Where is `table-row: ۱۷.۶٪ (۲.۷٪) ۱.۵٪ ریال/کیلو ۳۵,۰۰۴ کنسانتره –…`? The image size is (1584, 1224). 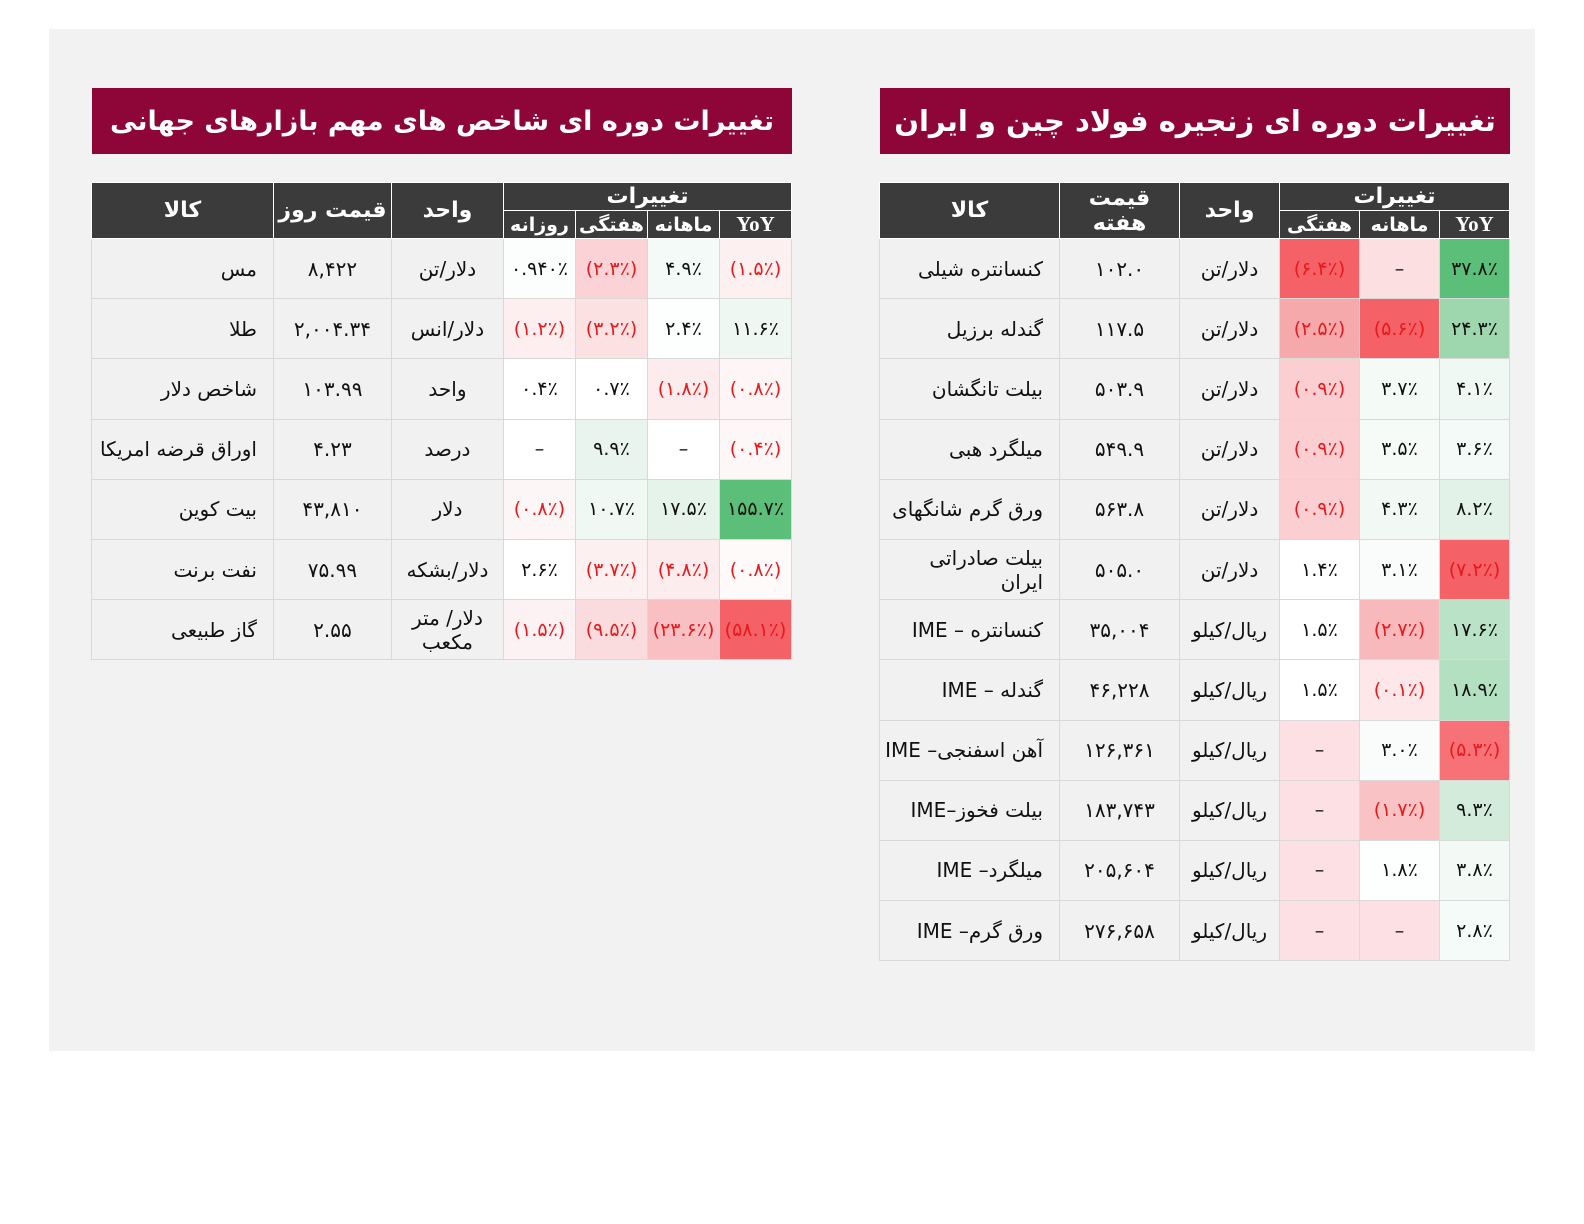
table-row: ۱۷.۶٪ (۲.۷٪) ۱.۵٪ ریال/کیلو ۳۵,۰۰۴ کنسانتره –… is located at coordinates (1194, 630).